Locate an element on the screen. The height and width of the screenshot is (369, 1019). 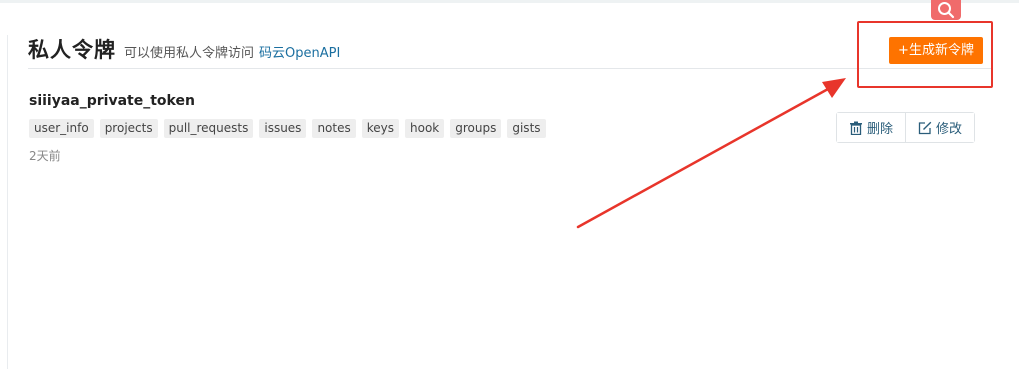
header-divider is located at coordinates (510, 68).